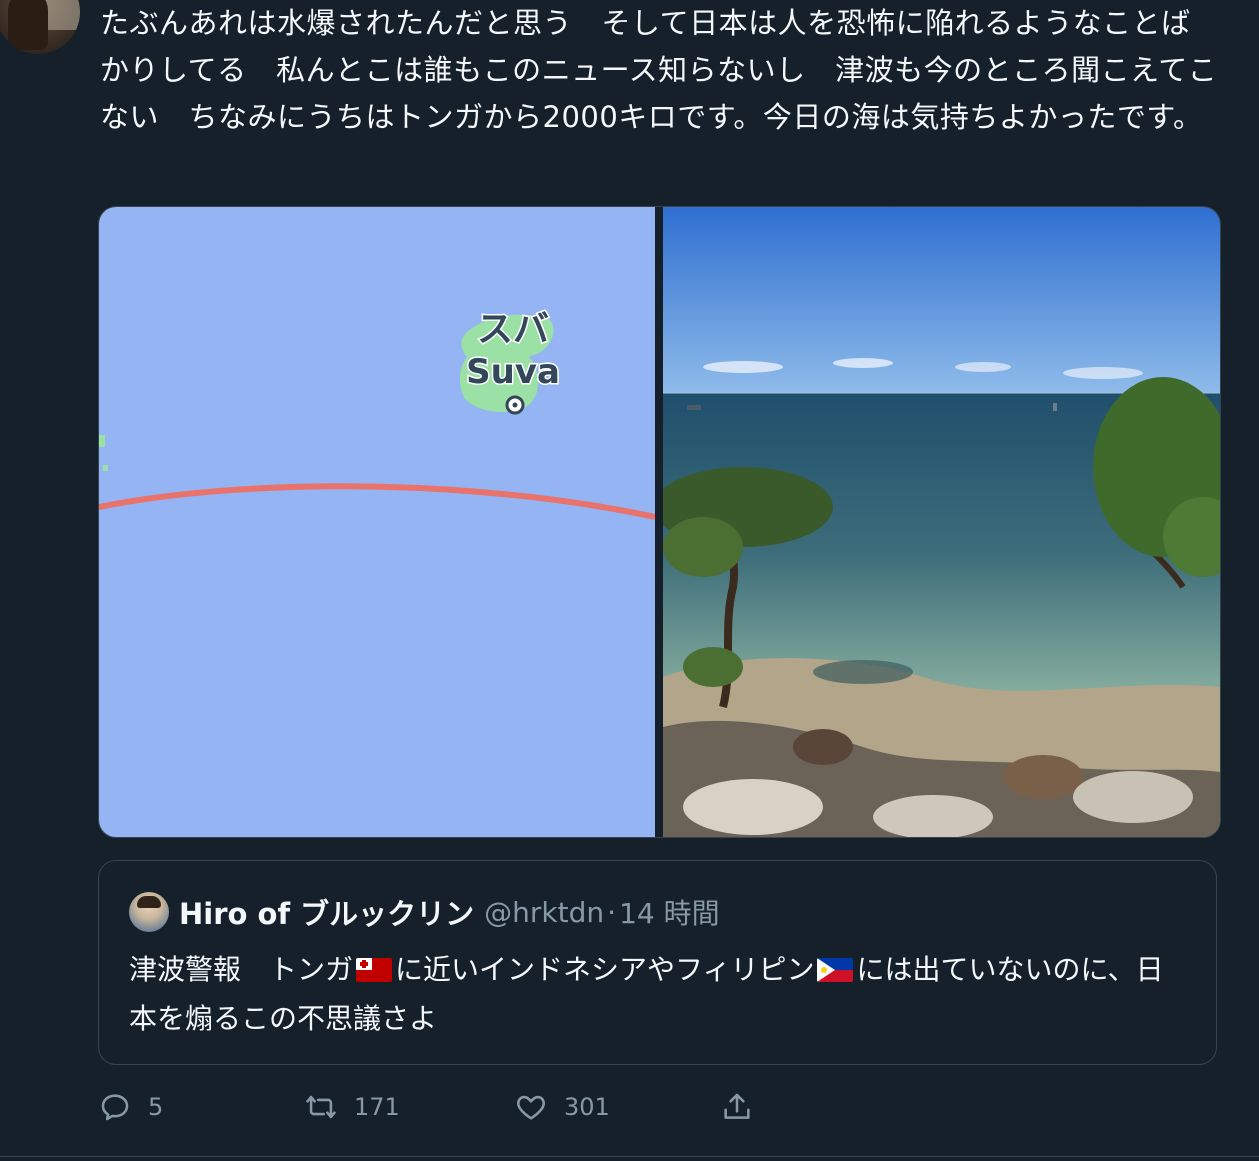  I want to click on quoted-text-part2: に近いインドネシアやフィリピン, so click(605, 969).